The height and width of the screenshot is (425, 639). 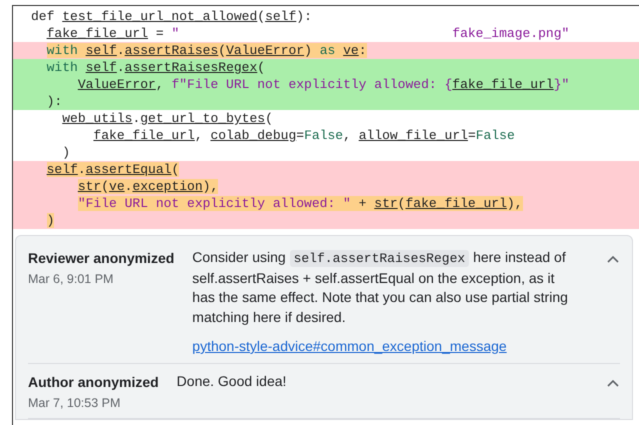 I want to click on comment-date: Mar 7, 10:53 PM, so click(x=75, y=403).